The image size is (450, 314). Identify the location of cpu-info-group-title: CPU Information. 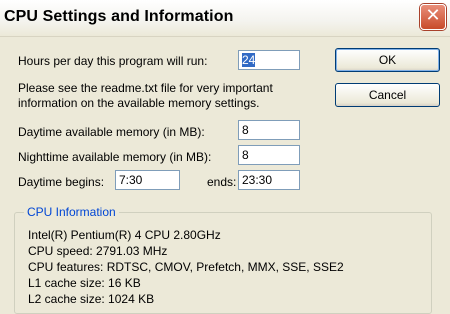
(71, 212).